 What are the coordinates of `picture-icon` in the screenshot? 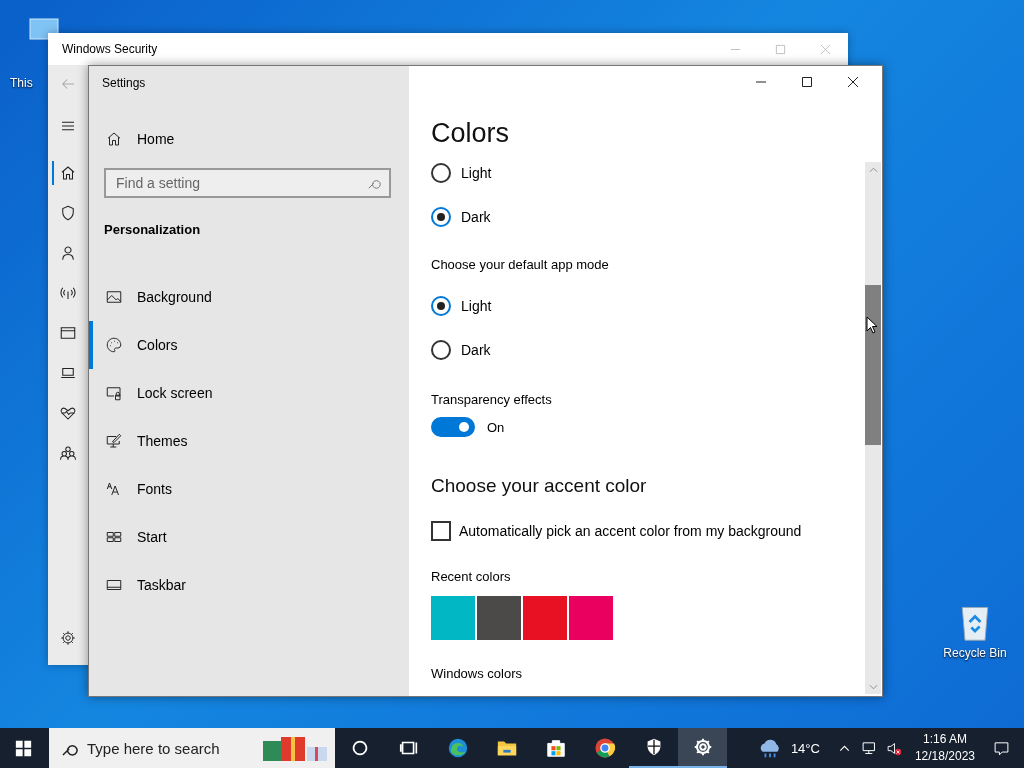 It's located at (114, 297).